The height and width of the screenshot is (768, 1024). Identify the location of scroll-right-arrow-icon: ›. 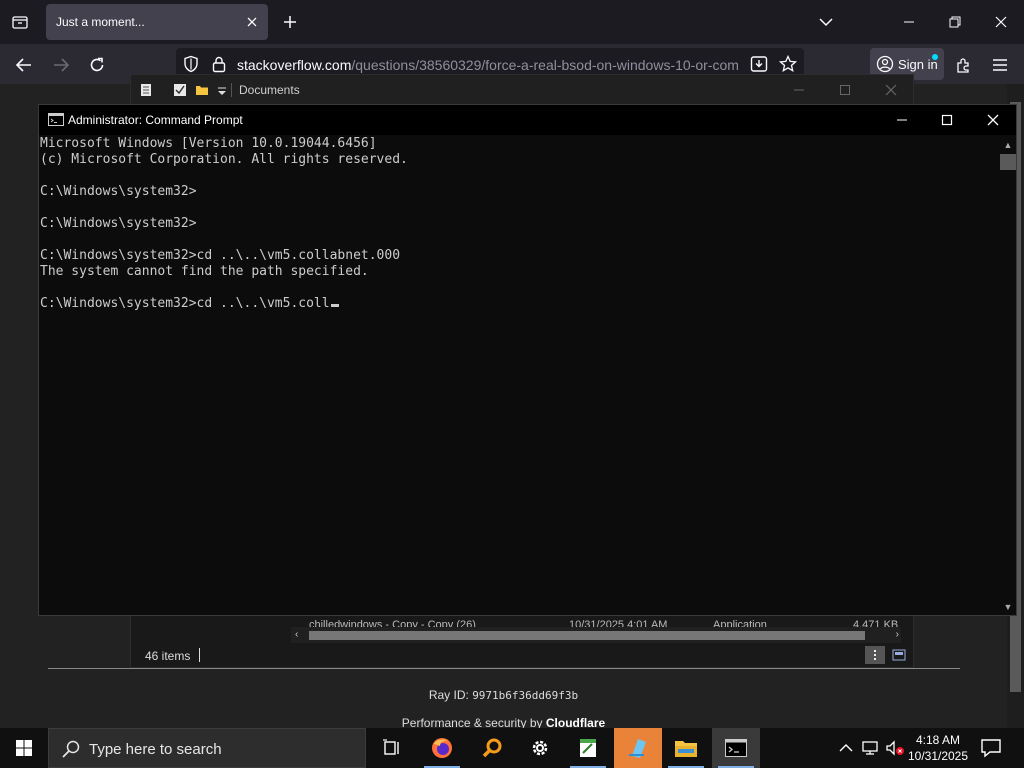
(897, 634).